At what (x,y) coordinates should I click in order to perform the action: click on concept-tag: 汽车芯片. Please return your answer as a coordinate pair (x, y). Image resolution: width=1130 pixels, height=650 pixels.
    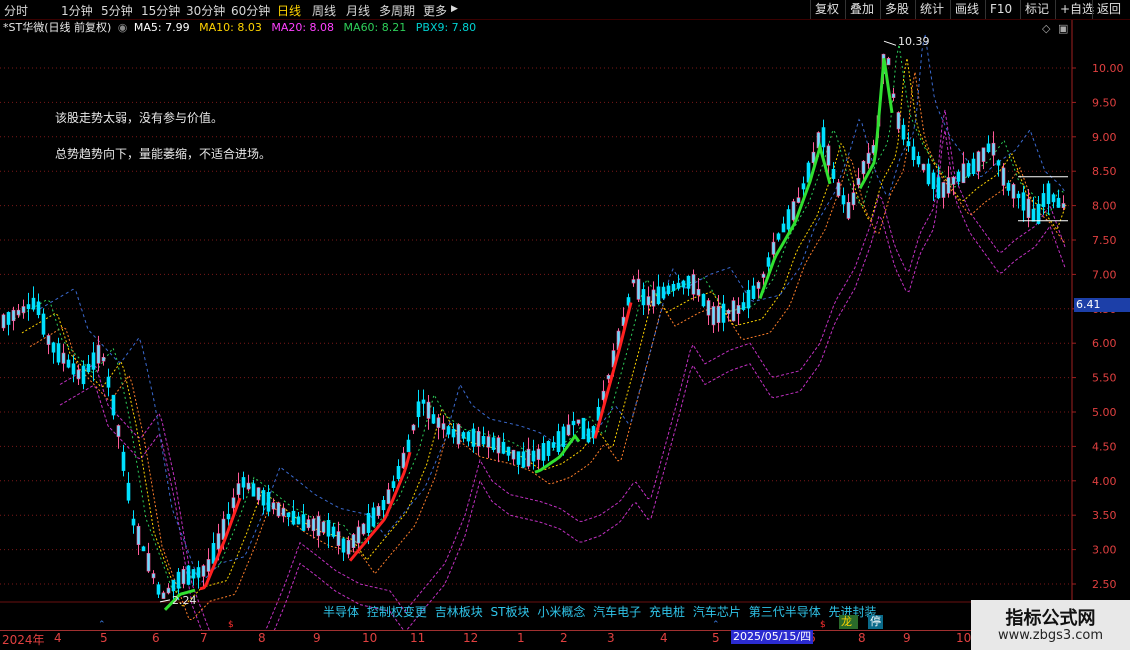
    Looking at the image, I should click on (717, 612).